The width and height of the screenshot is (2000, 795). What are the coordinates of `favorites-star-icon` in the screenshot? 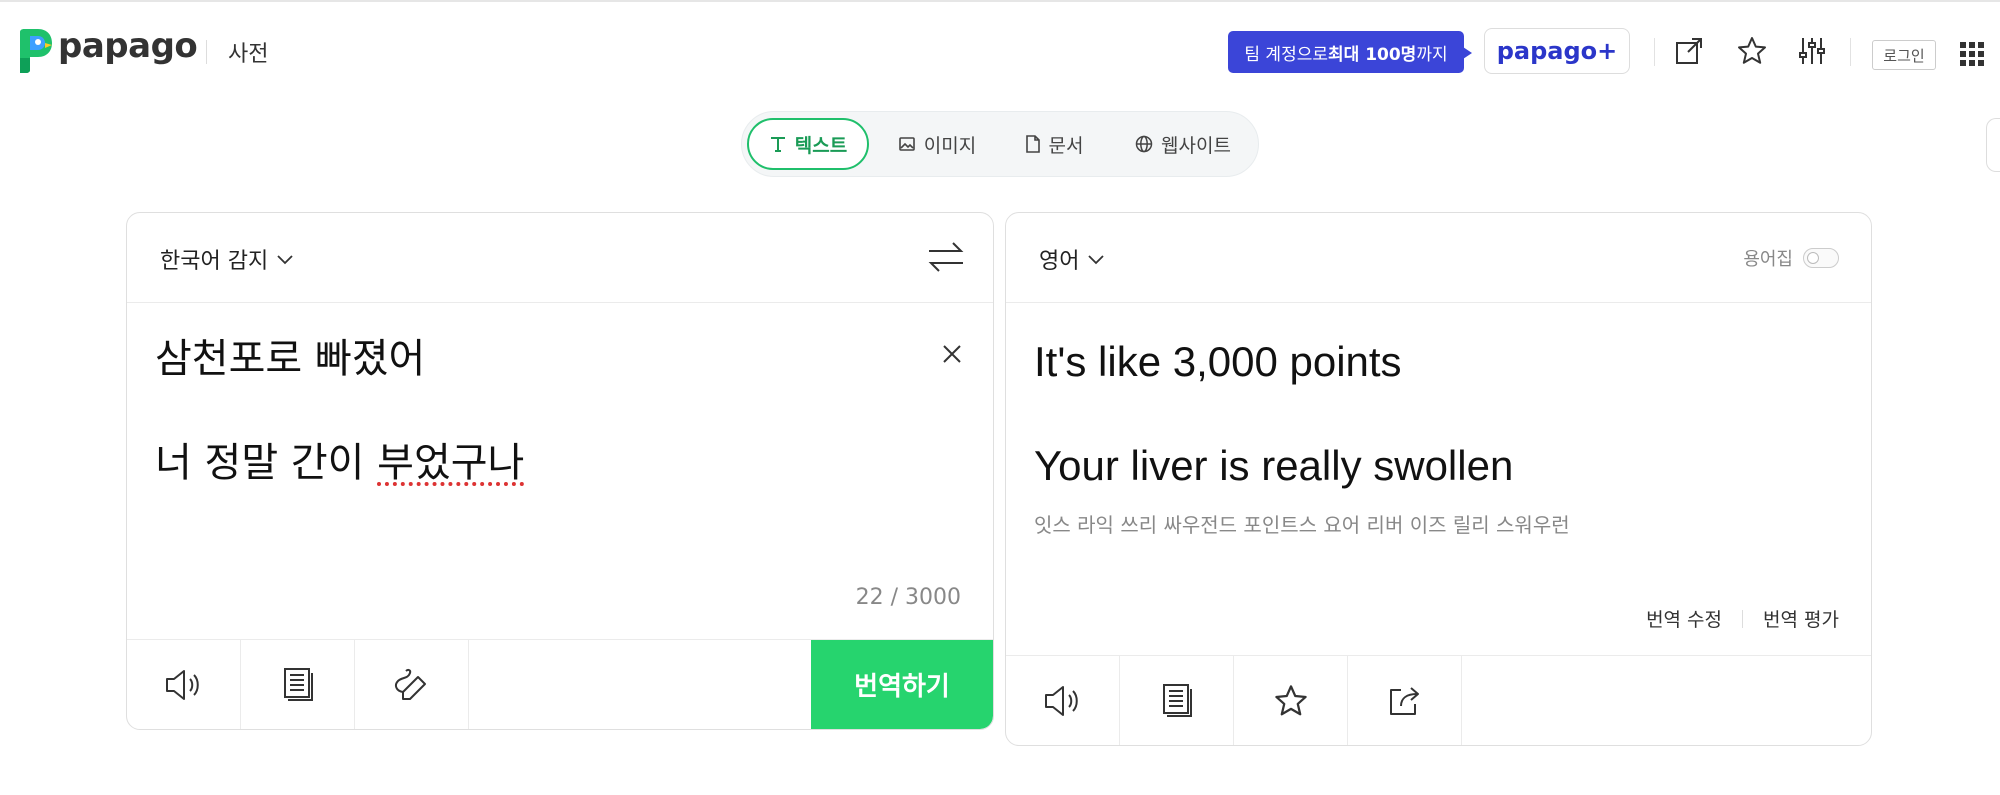 It's located at (1752, 51).